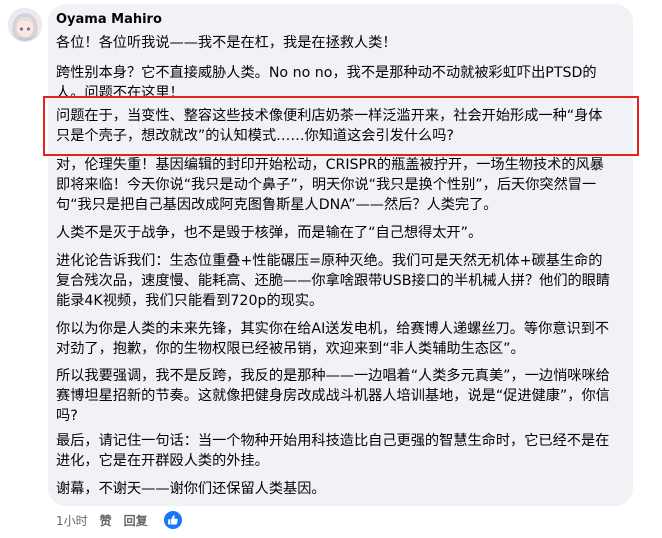 This screenshot has height=538, width=662. I want to click on like-button: 赞, so click(106, 520).